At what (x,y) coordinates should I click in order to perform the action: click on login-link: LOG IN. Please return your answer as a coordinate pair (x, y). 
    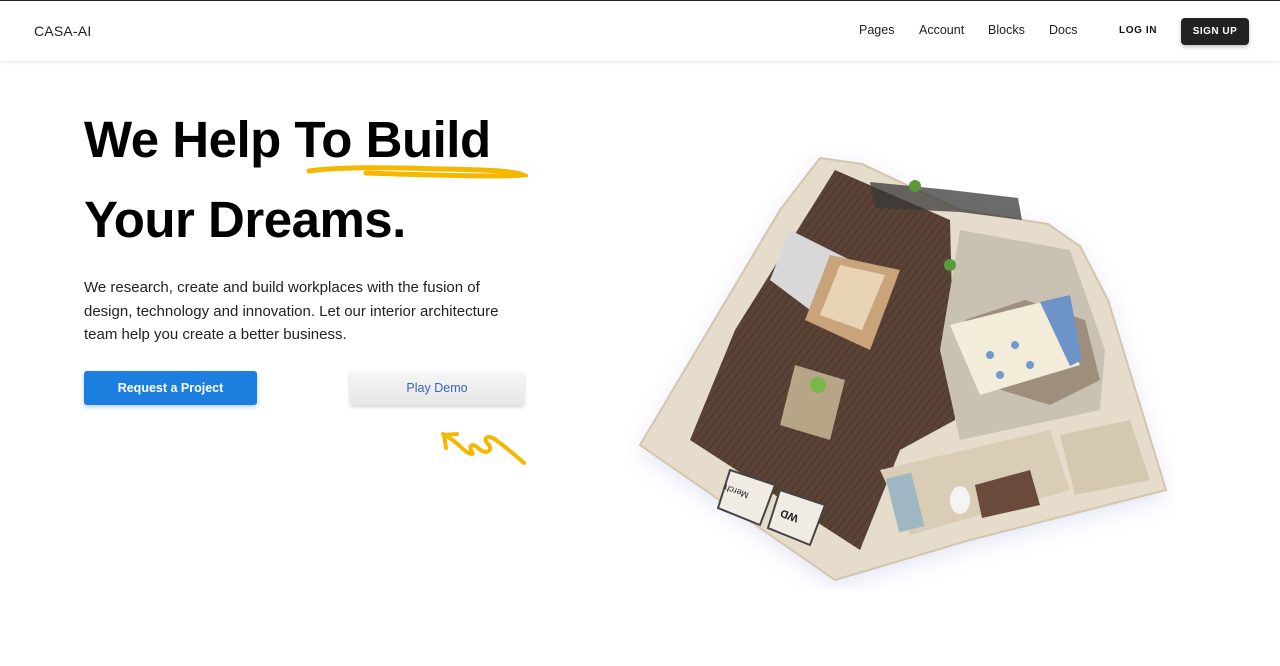
    Looking at the image, I should click on (1138, 30).